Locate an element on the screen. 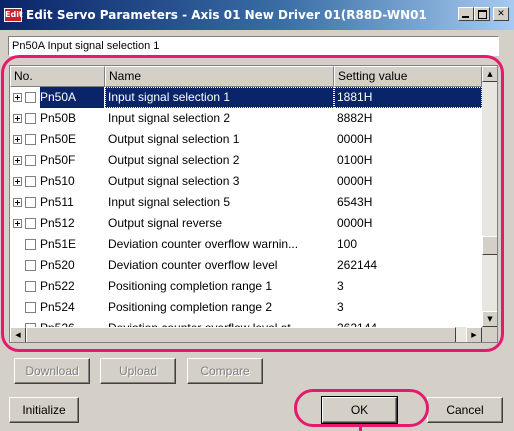 The height and width of the screenshot is (431, 514). cell-parameter-no: Pn524 is located at coordinates (57, 307).